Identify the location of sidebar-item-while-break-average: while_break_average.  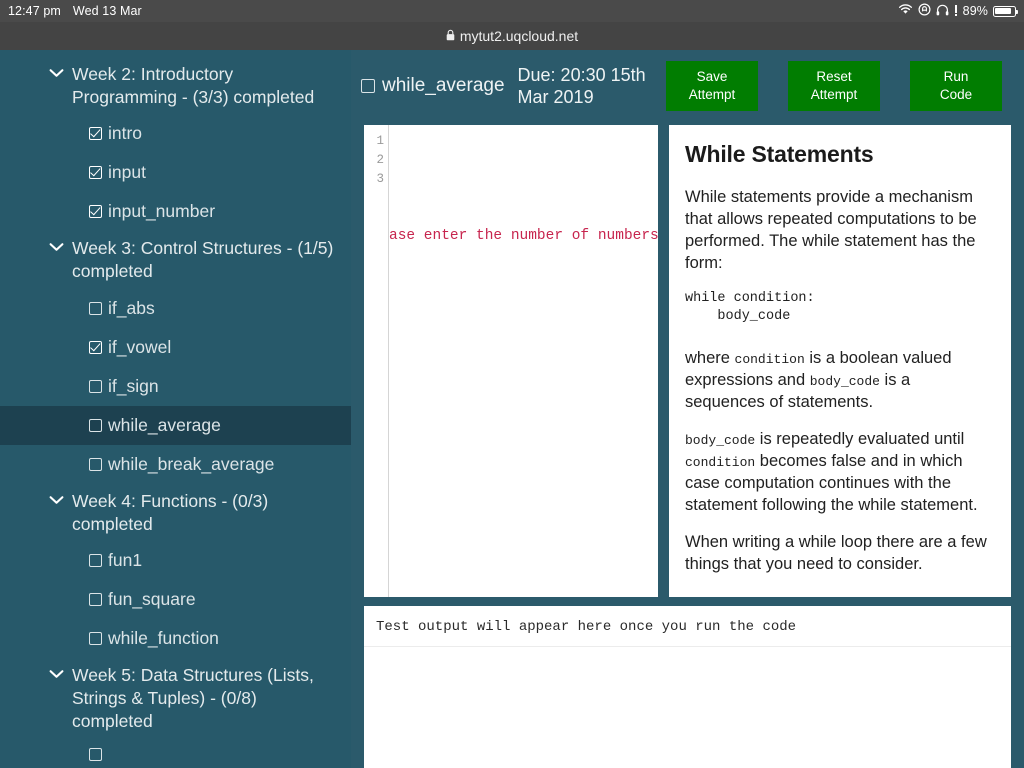
(175, 464).